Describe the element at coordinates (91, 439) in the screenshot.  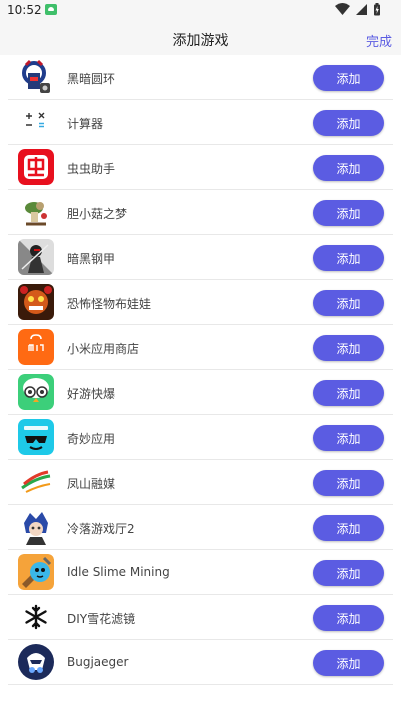
I see `game-name: 奇妙应用` at that location.